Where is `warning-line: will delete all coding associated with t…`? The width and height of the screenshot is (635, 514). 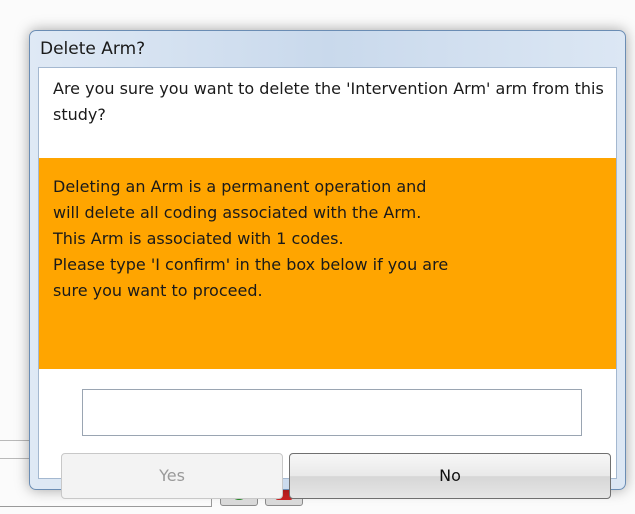
warning-line: will delete all coding associated with t… is located at coordinates (237, 212).